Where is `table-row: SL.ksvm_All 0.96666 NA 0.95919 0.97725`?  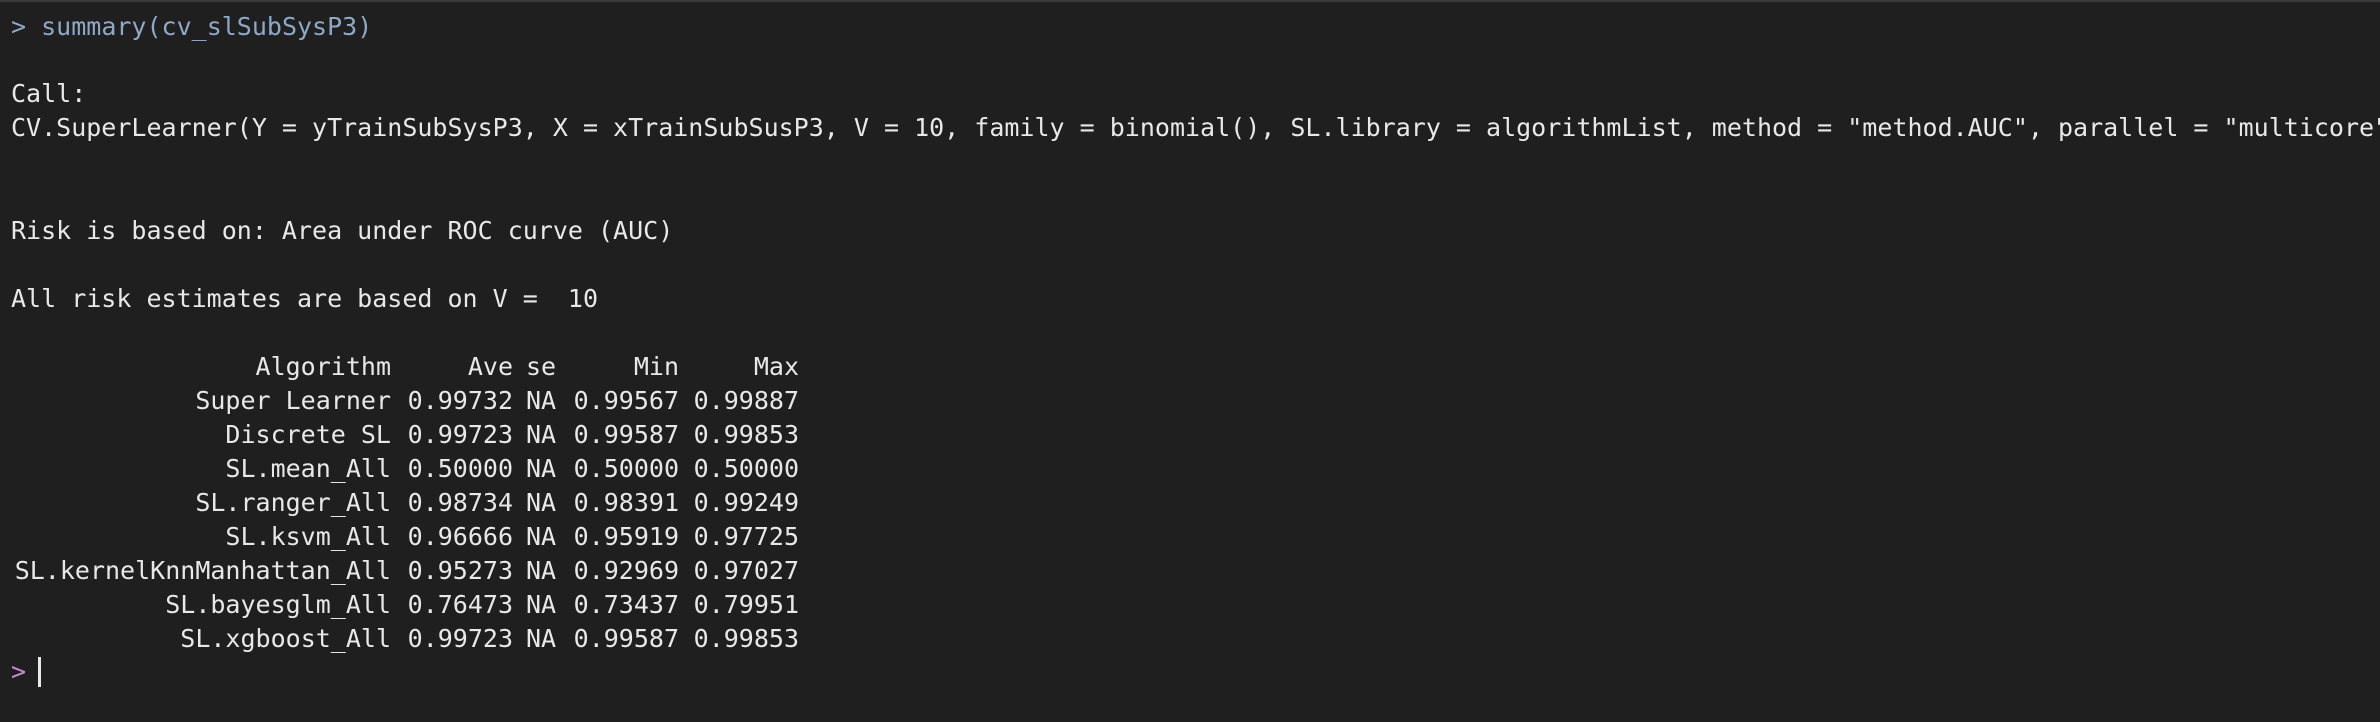 table-row: SL.ksvm_All 0.96666 NA 0.95919 0.97725 is located at coordinates (405, 537).